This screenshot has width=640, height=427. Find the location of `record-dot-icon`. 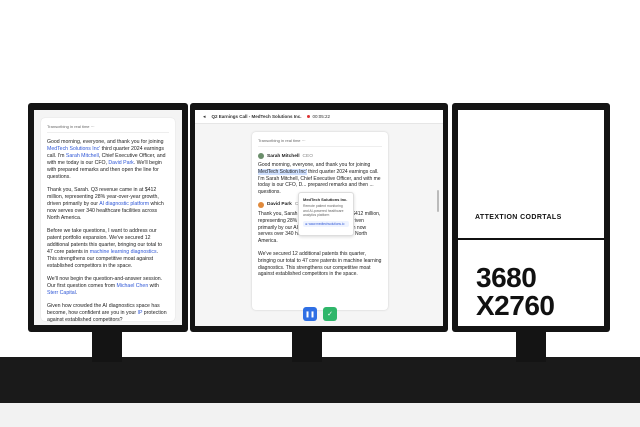

record-dot-icon is located at coordinates (309, 116).